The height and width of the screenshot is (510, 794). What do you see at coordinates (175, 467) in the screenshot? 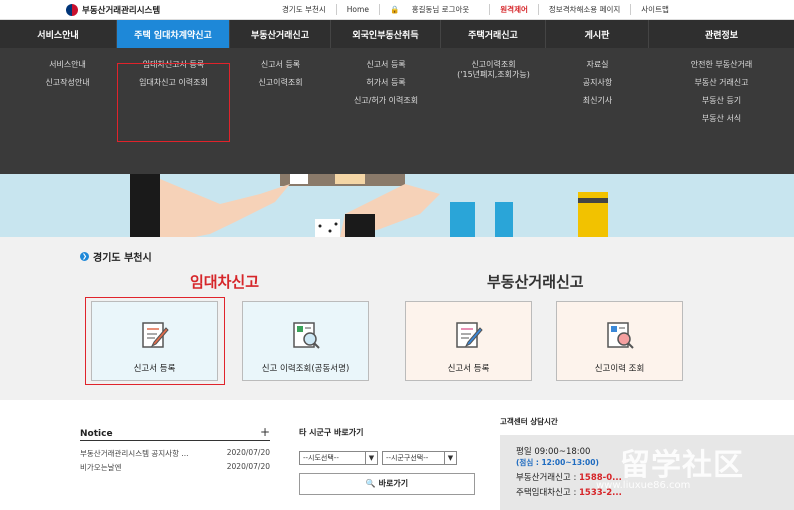
I see `notice-item: 비가오는날엔 2020/07/20` at bounding box center [175, 467].